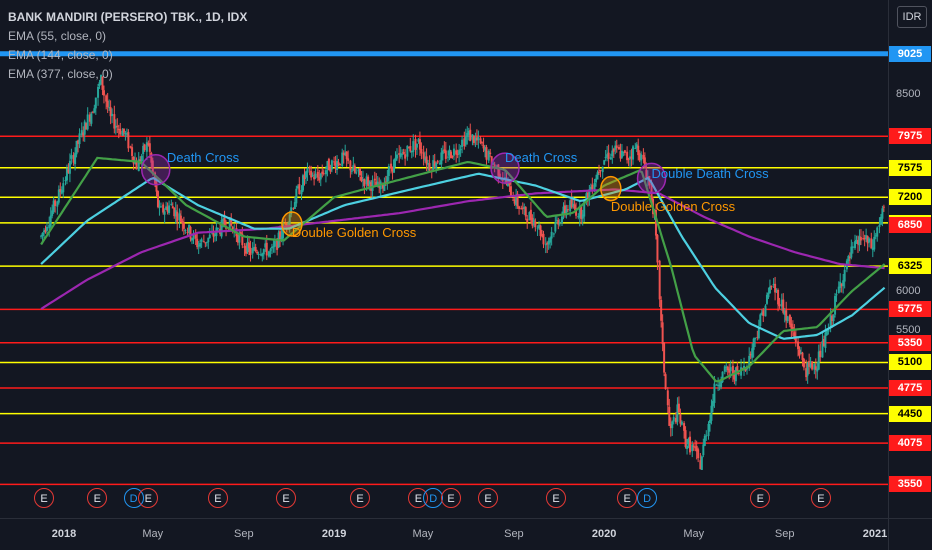 The image size is (932, 550). What do you see at coordinates (910, 197) in the screenshot?
I see `price-label-7200: 7200` at bounding box center [910, 197].